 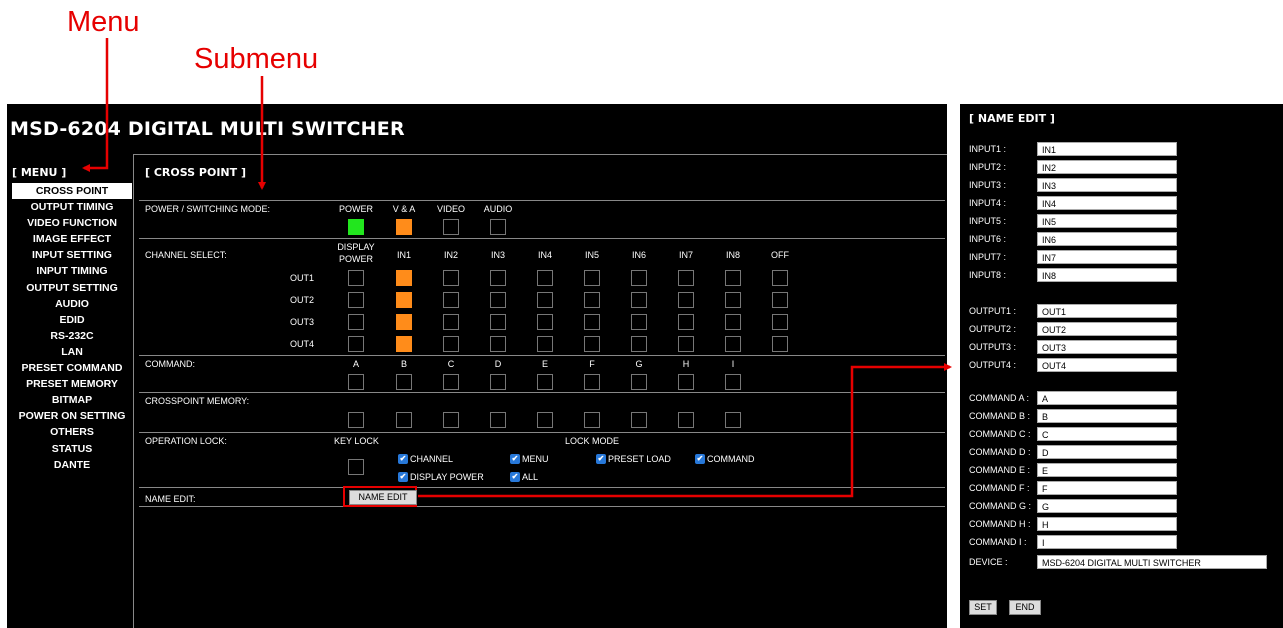 I want to click on input5-field: IN5, so click(x=1107, y=221).